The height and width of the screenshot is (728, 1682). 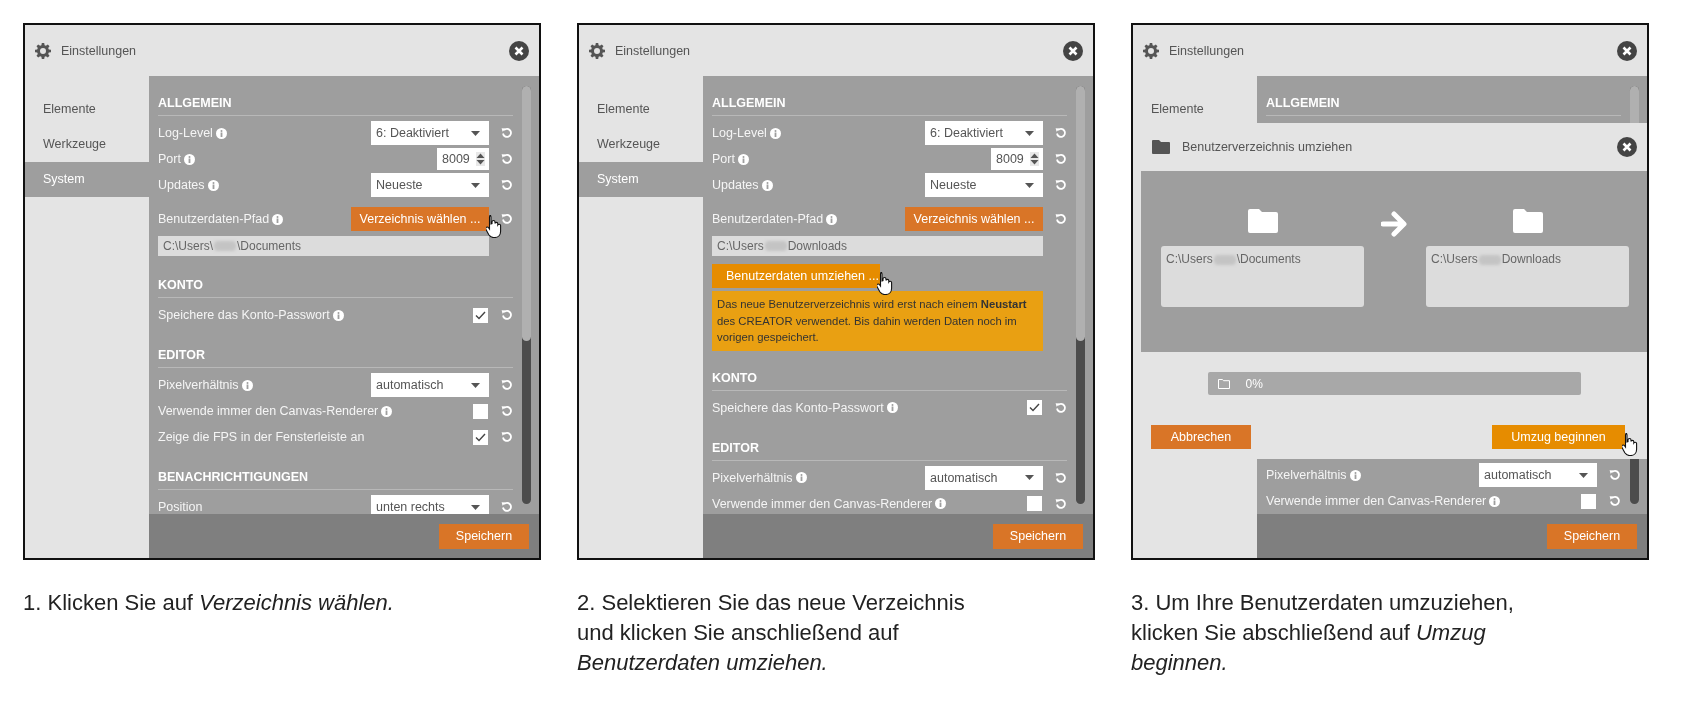 I want to click on section-heading: BENACHRICHTIGUNGEN, so click(x=335, y=470).